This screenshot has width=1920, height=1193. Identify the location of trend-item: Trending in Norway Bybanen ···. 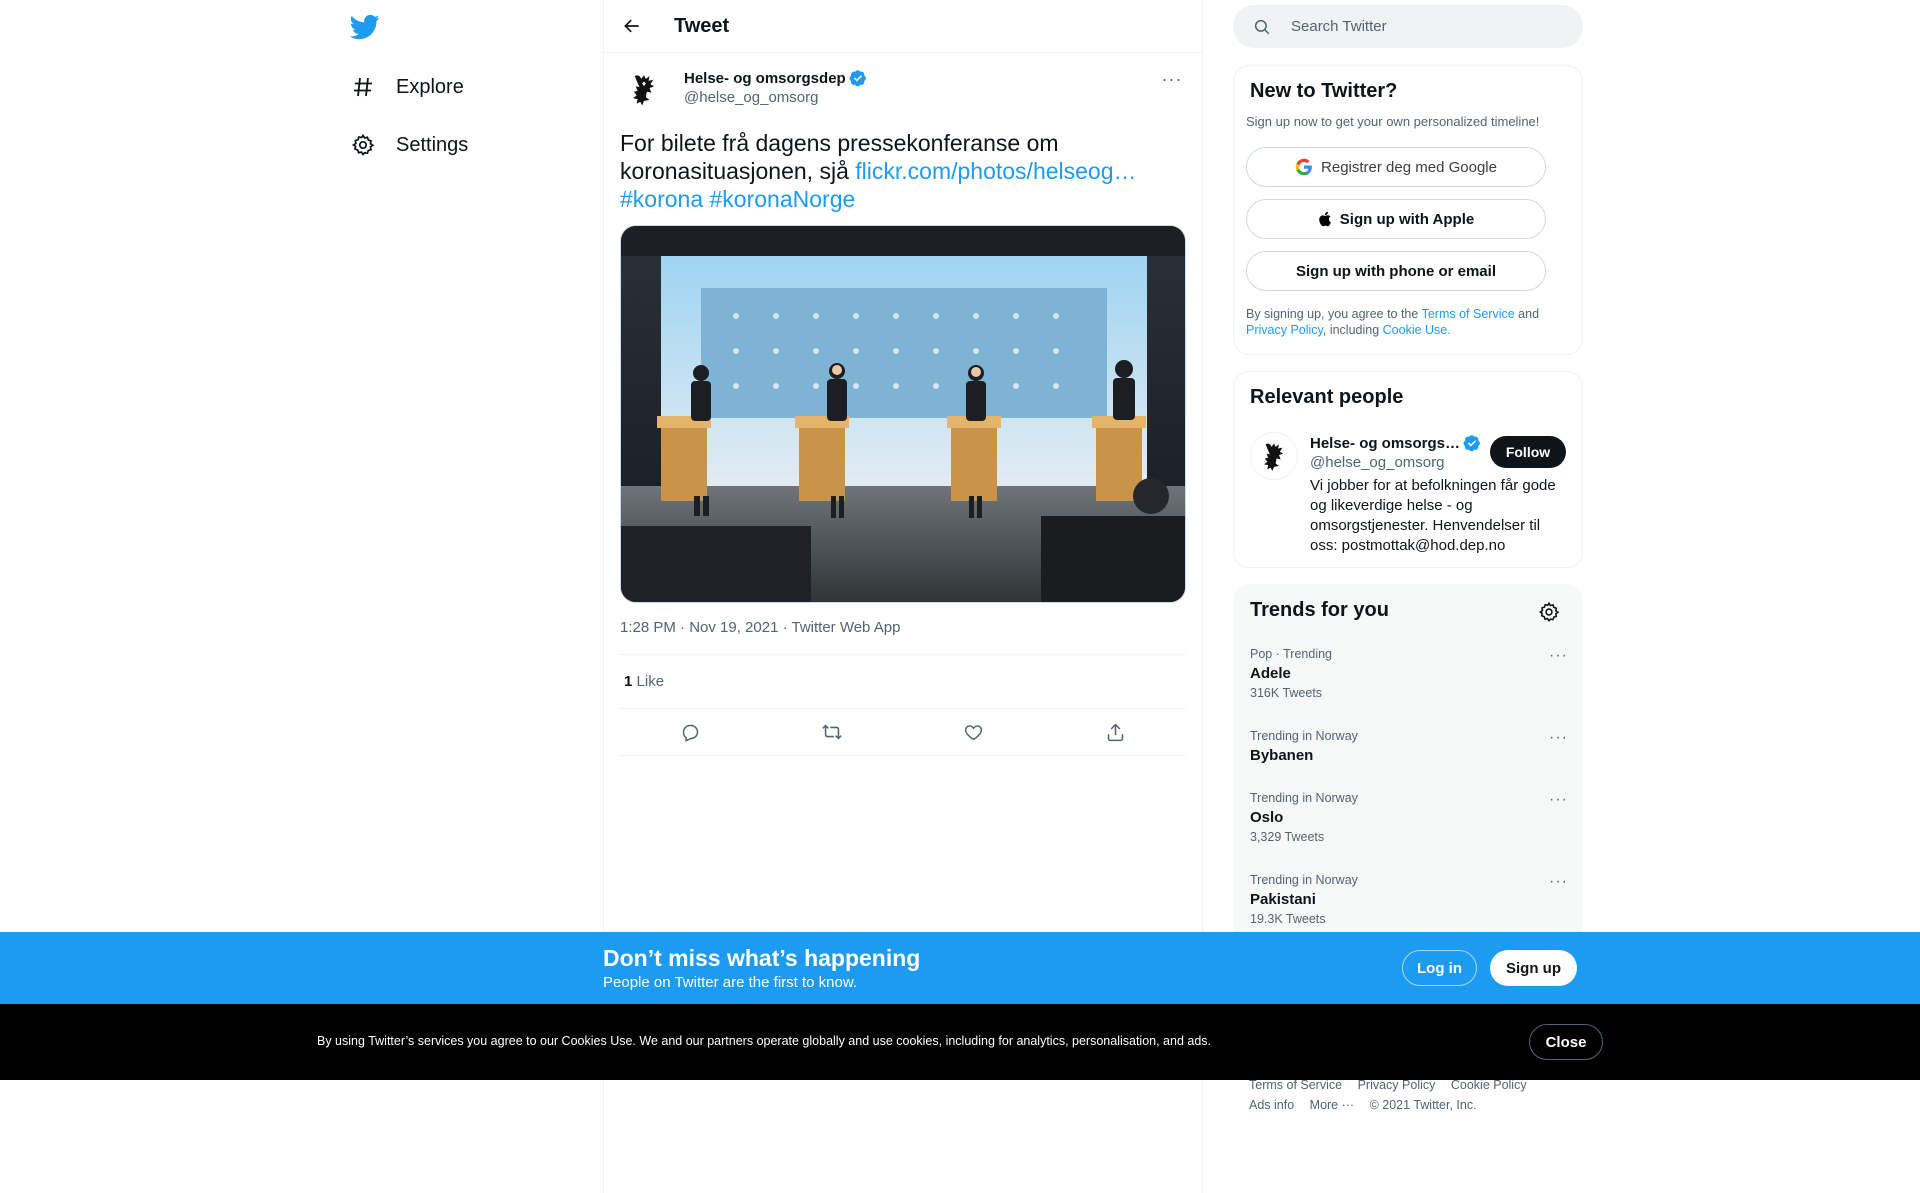
(1409, 746).